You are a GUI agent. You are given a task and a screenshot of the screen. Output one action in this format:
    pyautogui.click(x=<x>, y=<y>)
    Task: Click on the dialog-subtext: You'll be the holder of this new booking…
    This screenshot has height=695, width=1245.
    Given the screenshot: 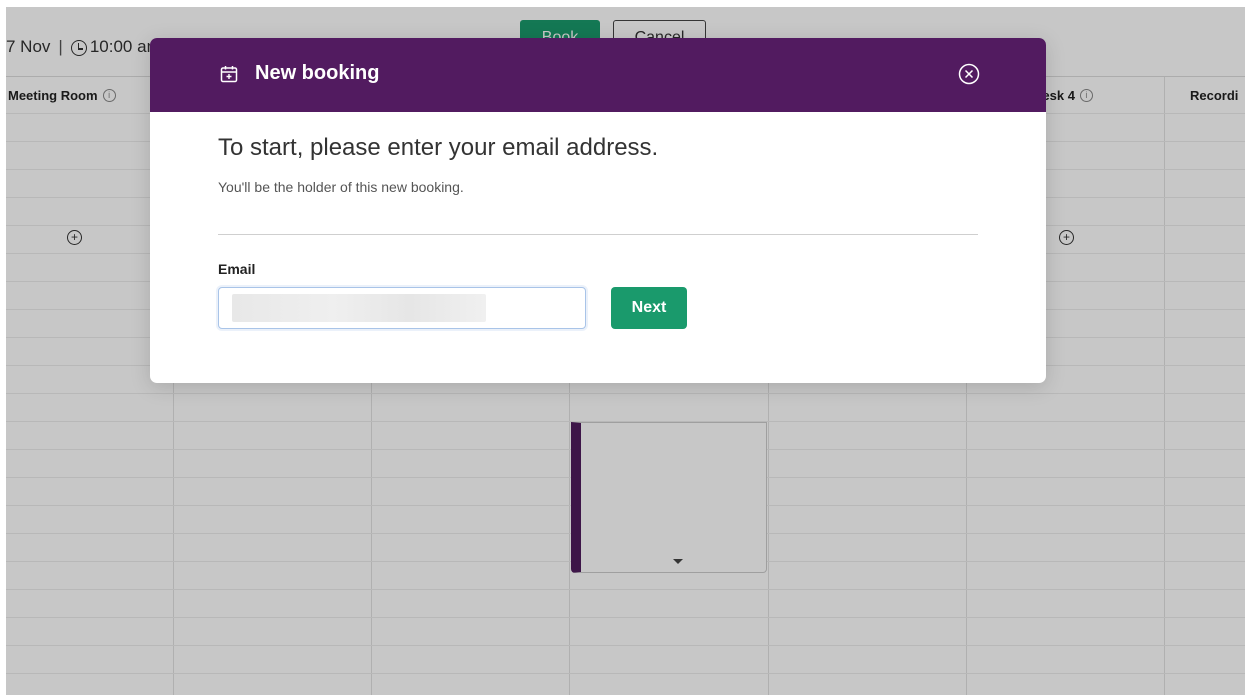 What is the action you would take?
    pyautogui.click(x=341, y=187)
    